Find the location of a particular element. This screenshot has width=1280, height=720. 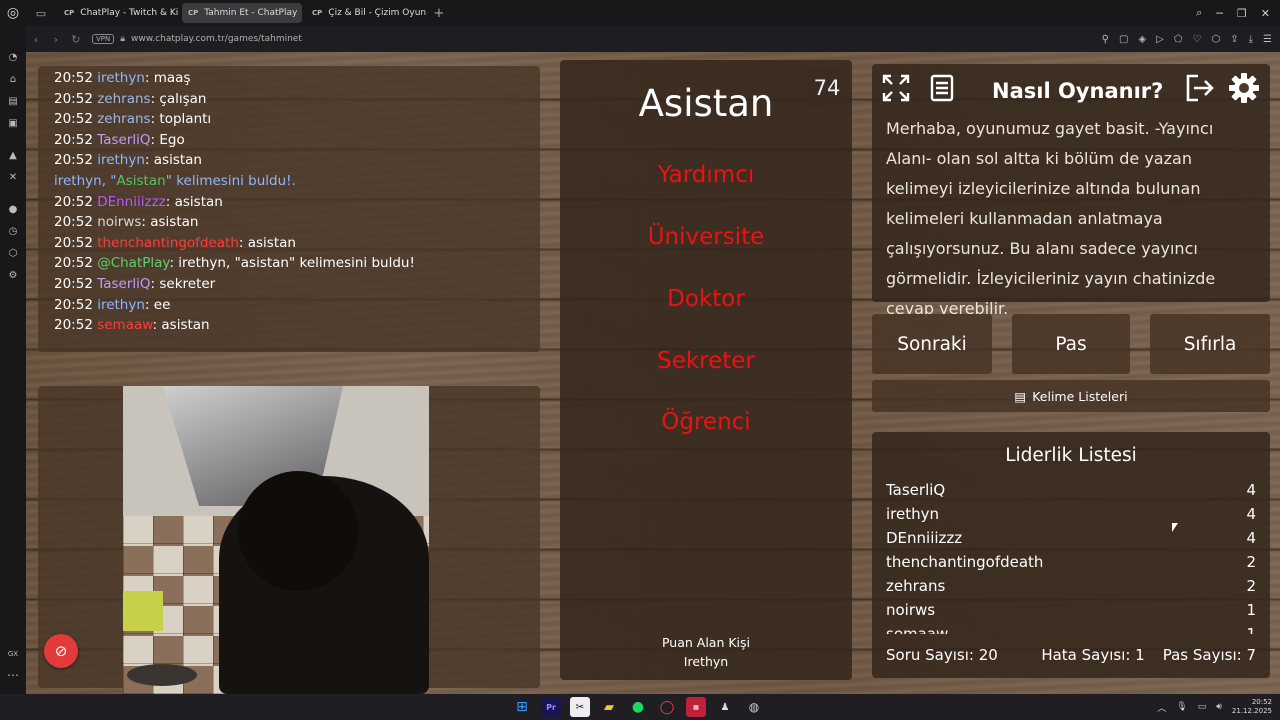

extensions-sidebar-icon: ⬡ is located at coordinates (13, 253).